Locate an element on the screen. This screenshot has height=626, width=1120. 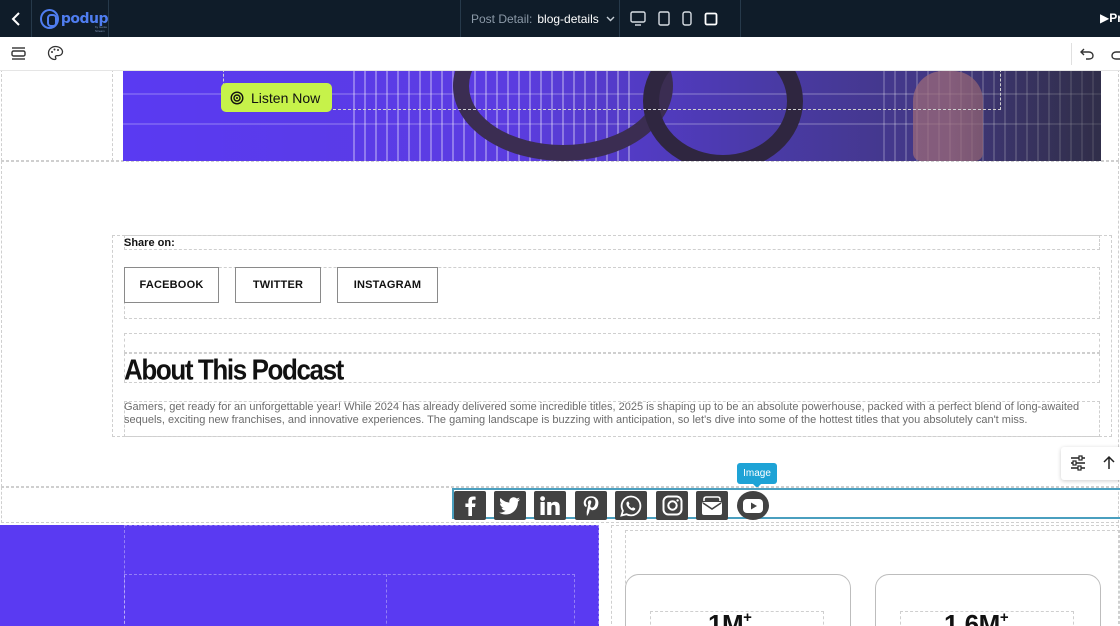
share-label-outline is located at coordinates (612, 242).